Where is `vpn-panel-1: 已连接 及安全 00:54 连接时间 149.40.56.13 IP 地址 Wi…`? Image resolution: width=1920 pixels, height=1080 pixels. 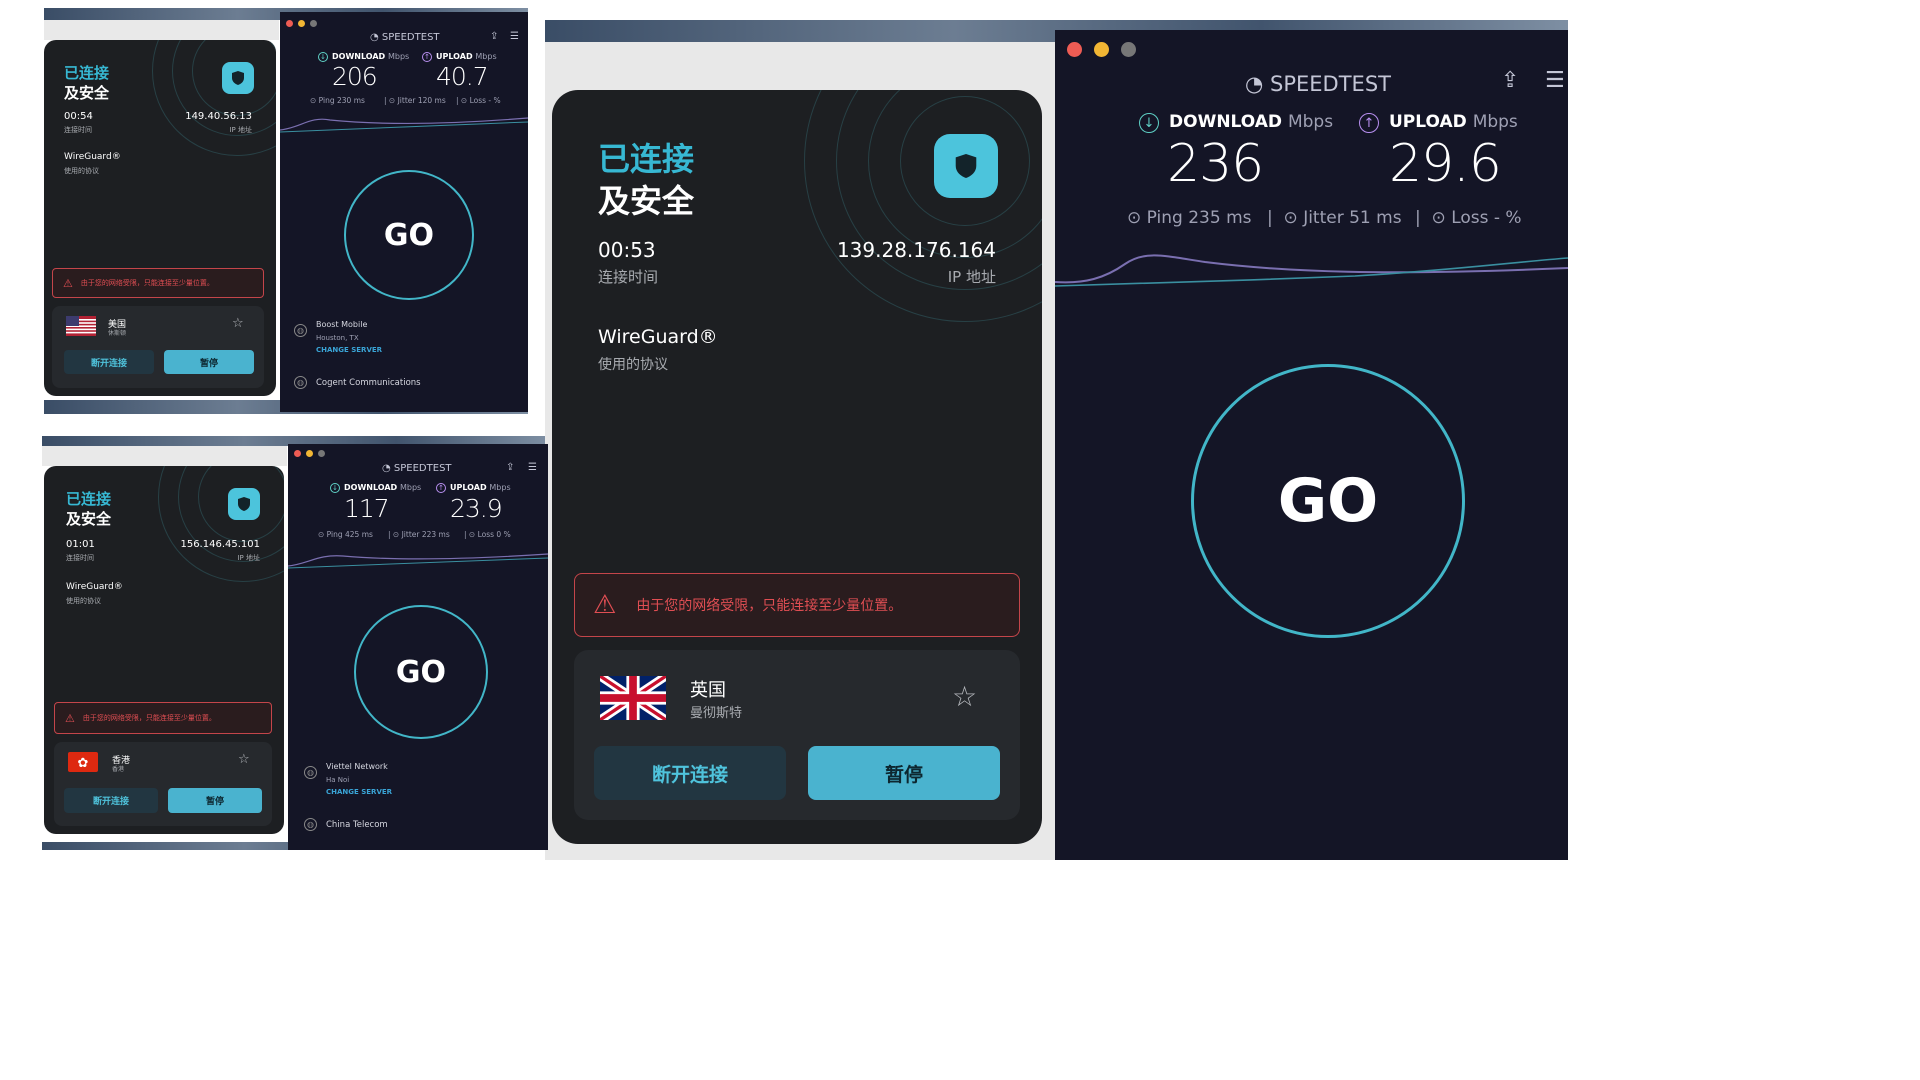 vpn-panel-1: 已连接 及安全 00:54 连接时间 149.40.56.13 IP 地址 Wi… is located at coordinates (160, 218).